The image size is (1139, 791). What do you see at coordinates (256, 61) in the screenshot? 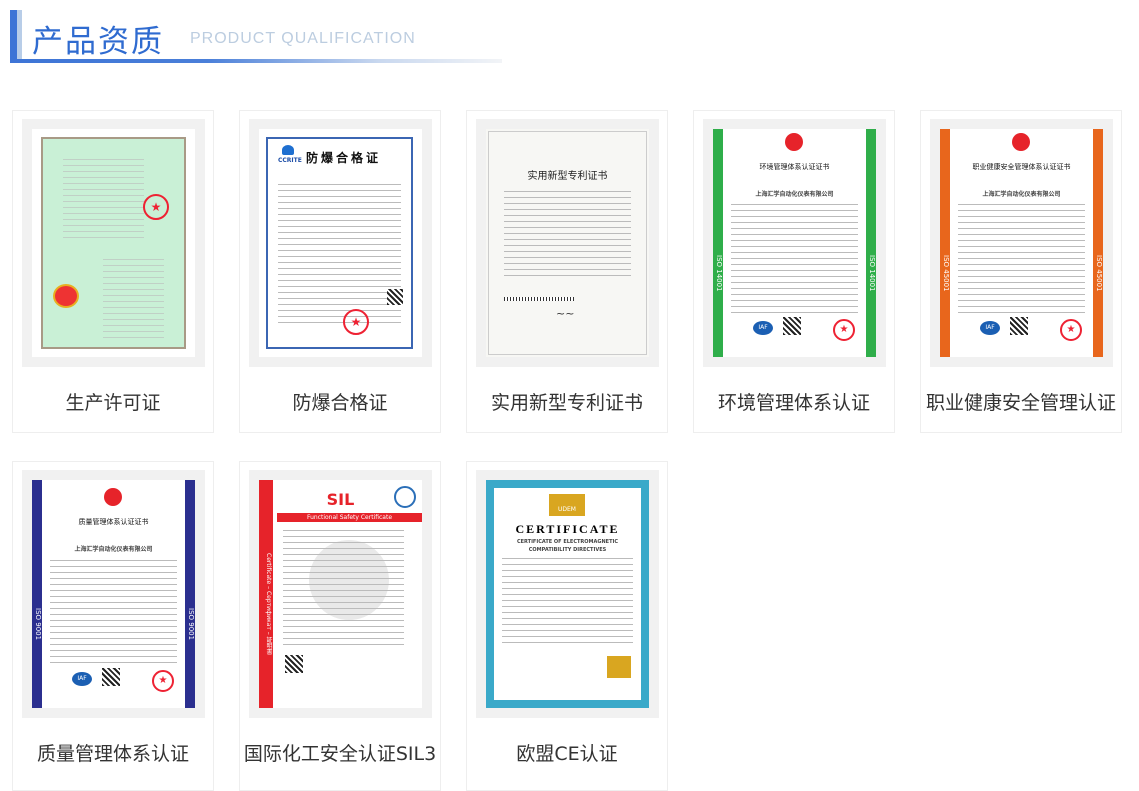
I see `header-underline` at bounding box center [256, 61].